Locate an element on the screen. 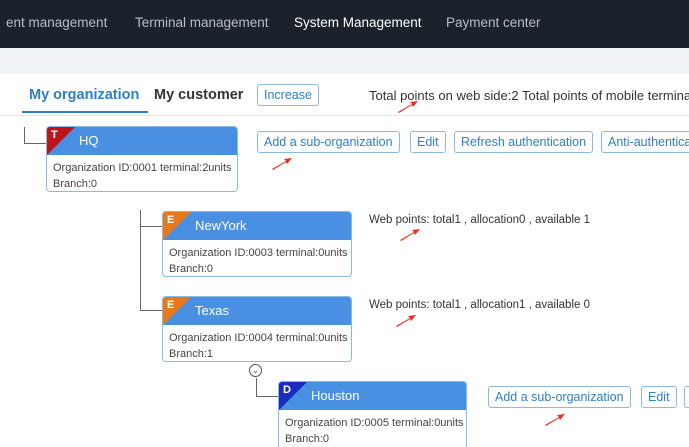 The width and height of the screenshot is (689, 447). more-button is located at coordinates (686, 397).